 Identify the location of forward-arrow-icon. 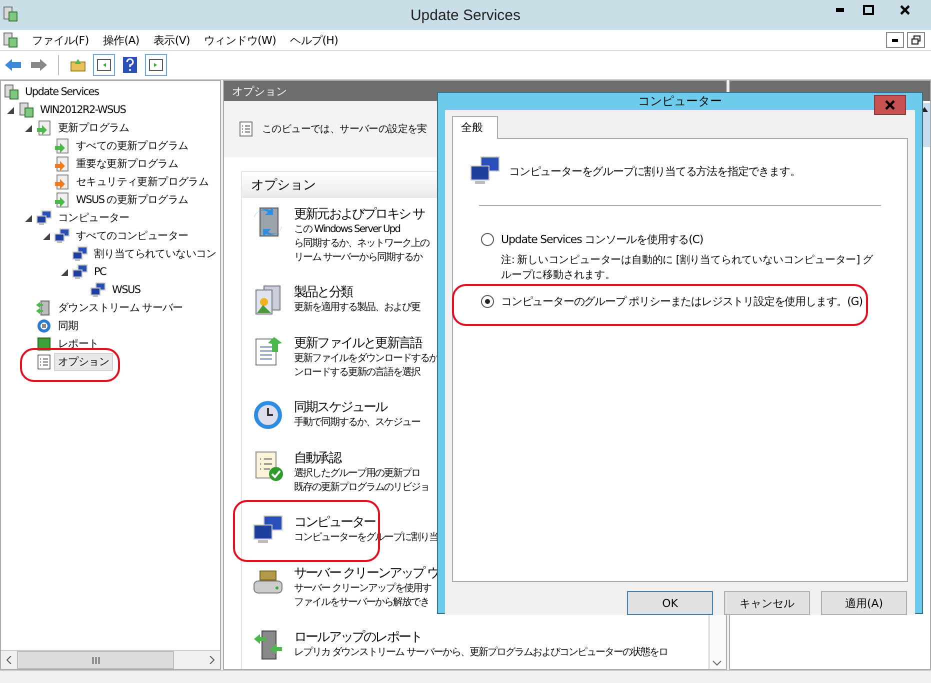
(39, 65).